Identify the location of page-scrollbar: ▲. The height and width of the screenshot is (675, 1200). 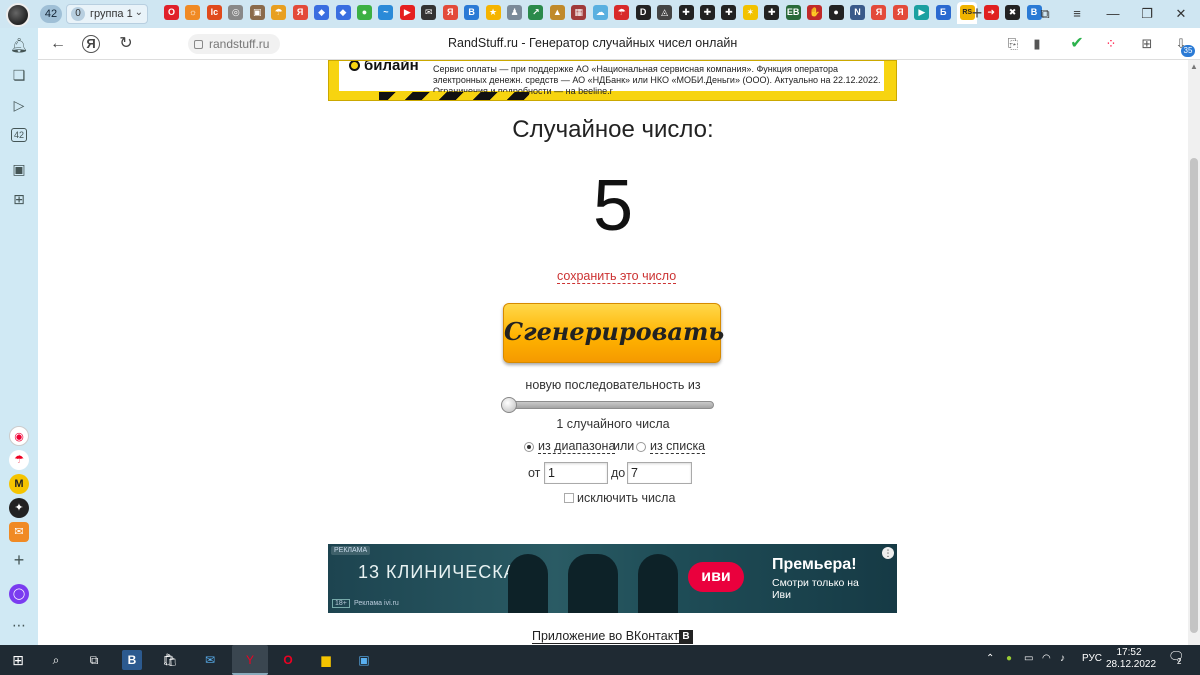
(1194, 352).